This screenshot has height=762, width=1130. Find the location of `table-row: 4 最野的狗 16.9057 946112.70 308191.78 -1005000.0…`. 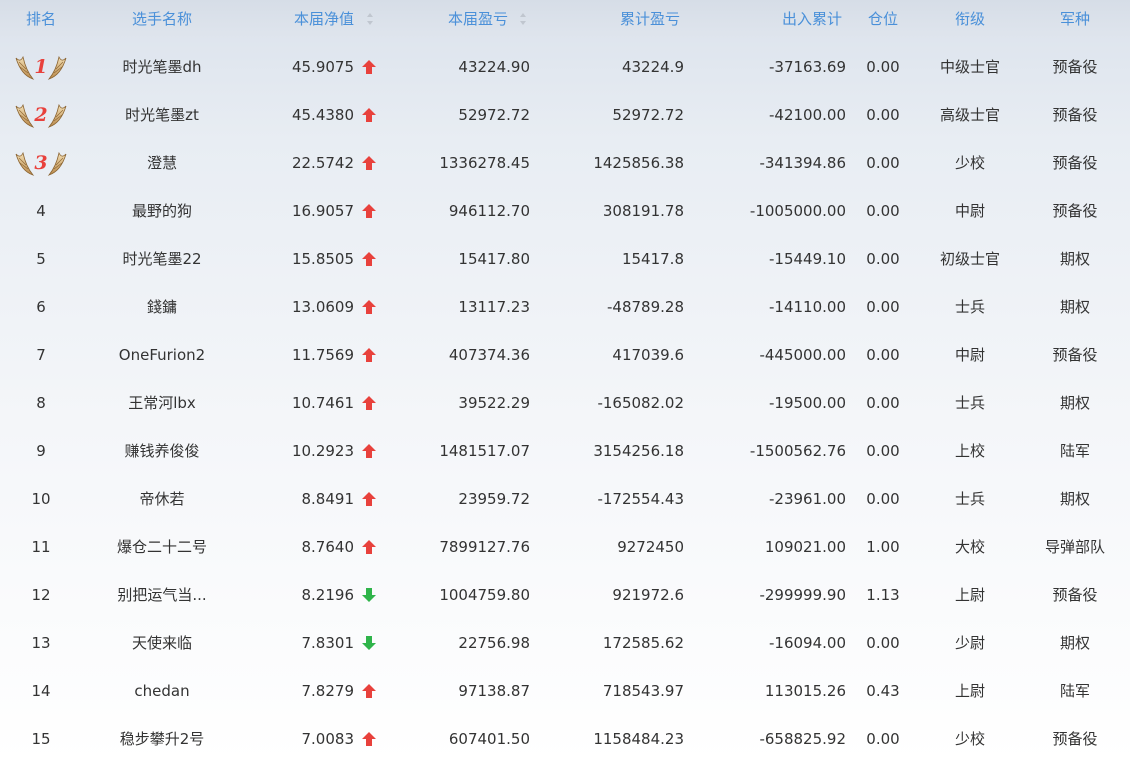

table-row: 4 最野的狗 16.9057 946112.70 308191.78 -1005000.0… is located at coordinates (565, 211).